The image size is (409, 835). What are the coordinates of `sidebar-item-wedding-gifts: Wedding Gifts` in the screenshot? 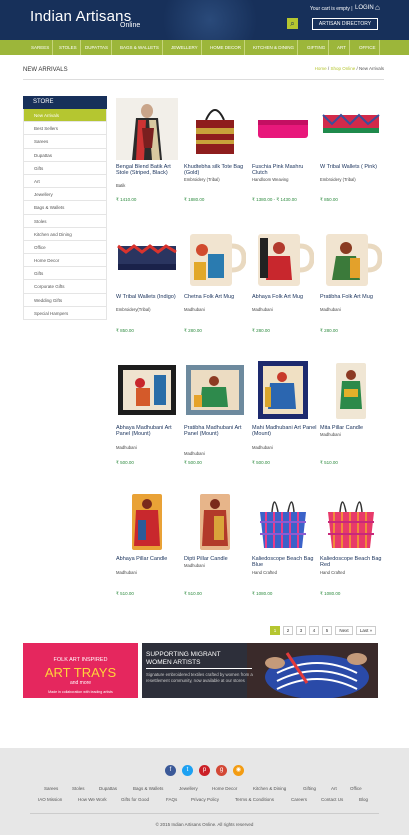 It's located at (65, 300).